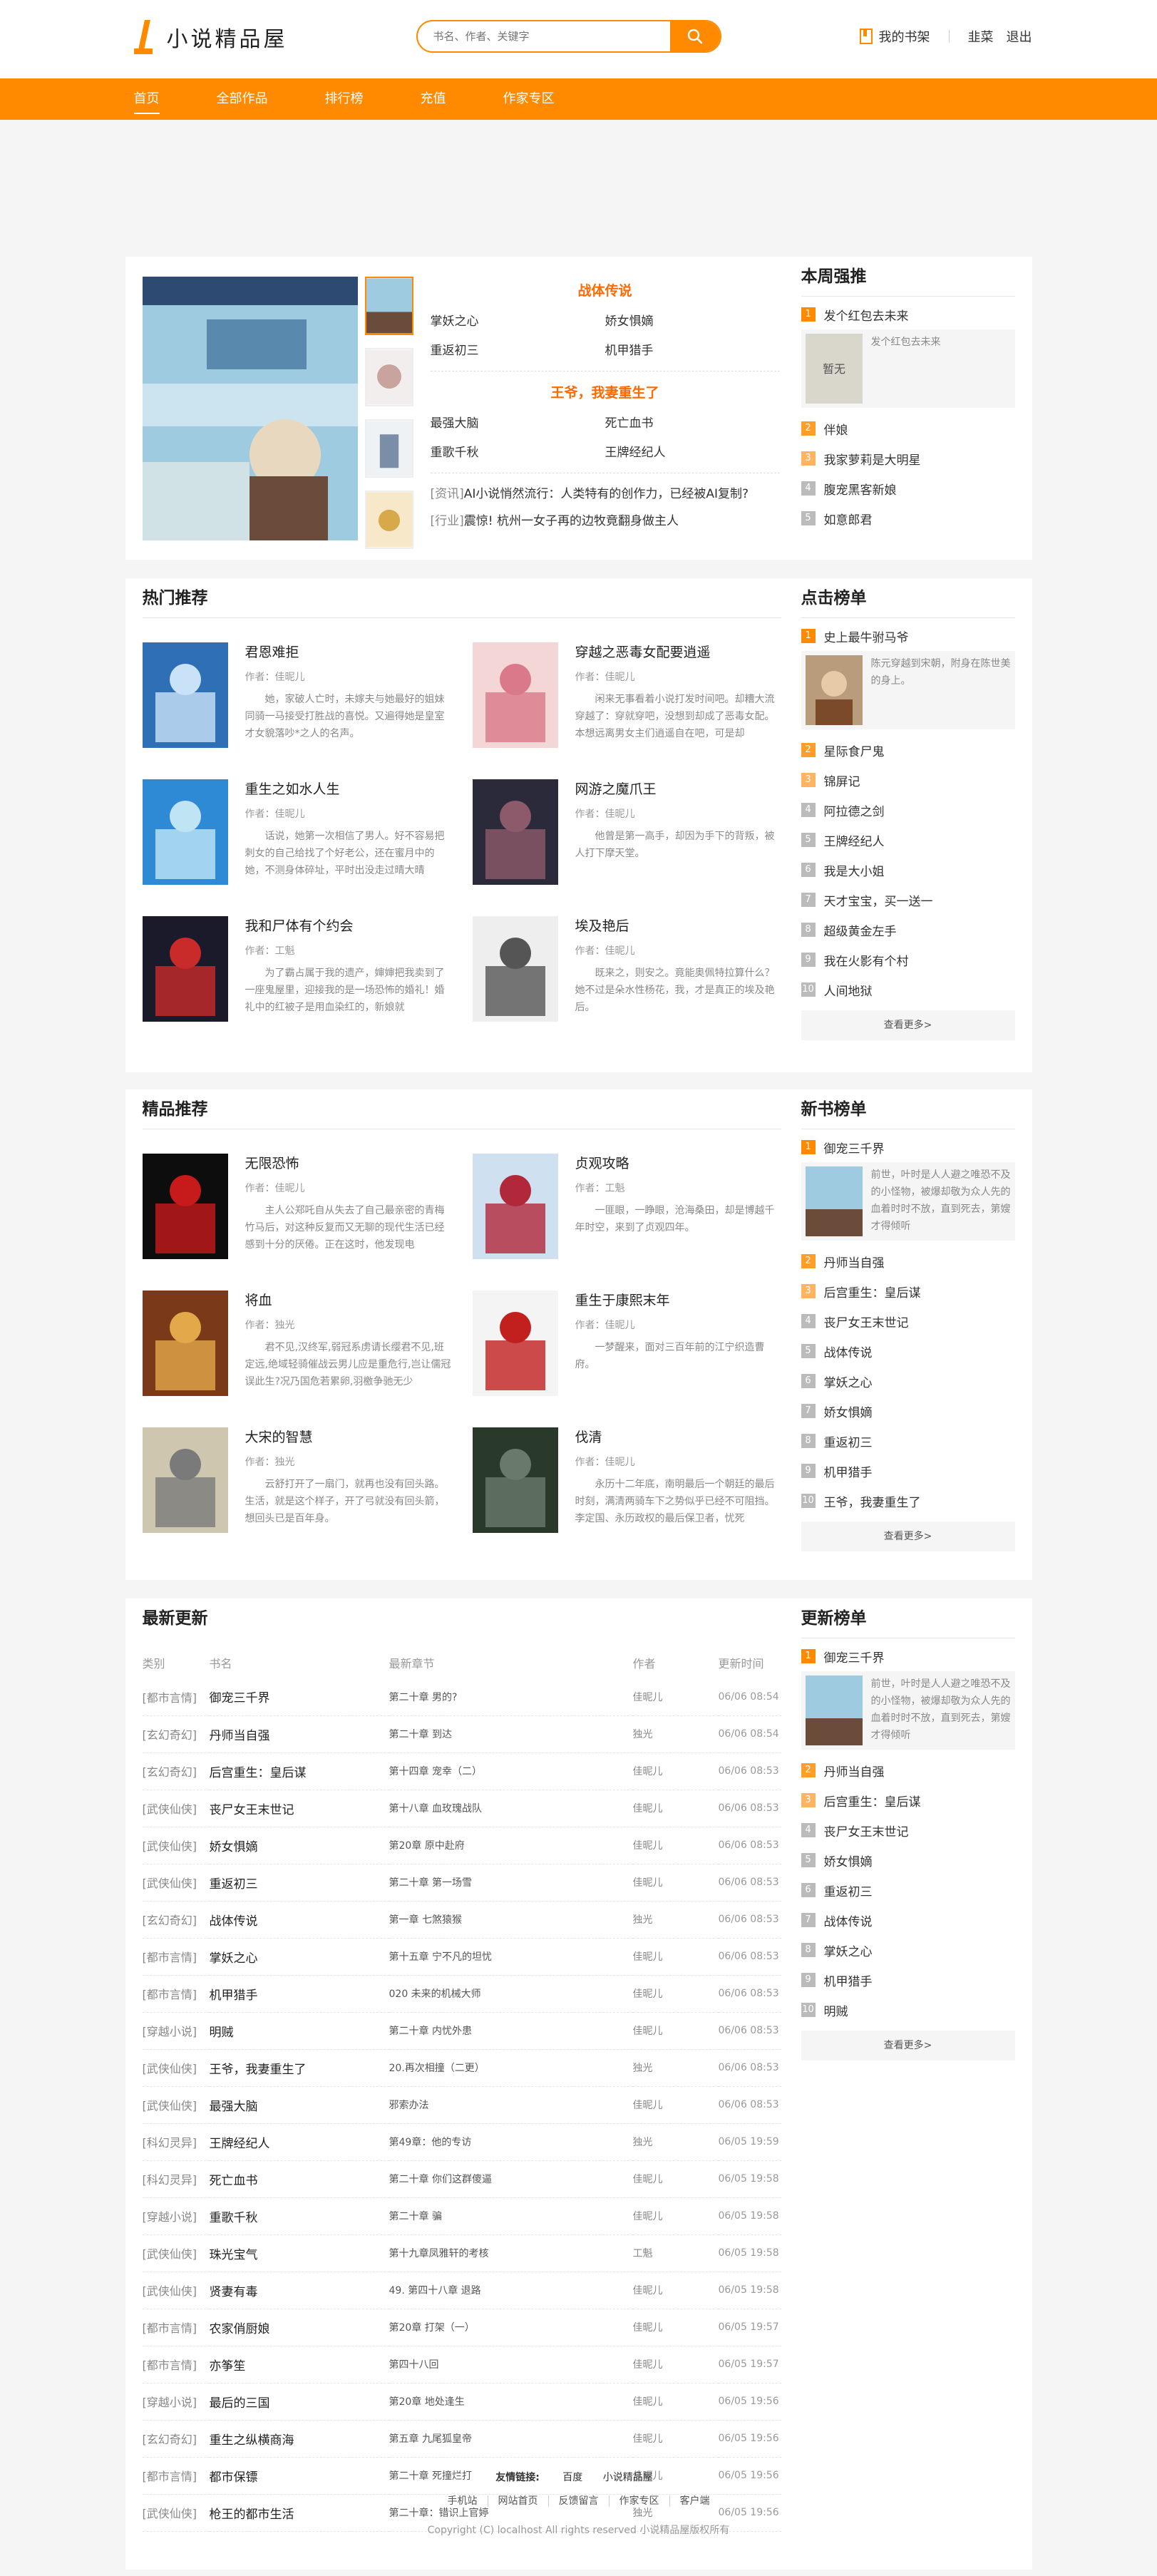 This screenshot has height=2576, width=1157. What do you see at coordinates (511, 2439) in the screenshot?
I see `chapter-cell: 第五章 九尾狐皇帝` at bounding box center [511, 2439].